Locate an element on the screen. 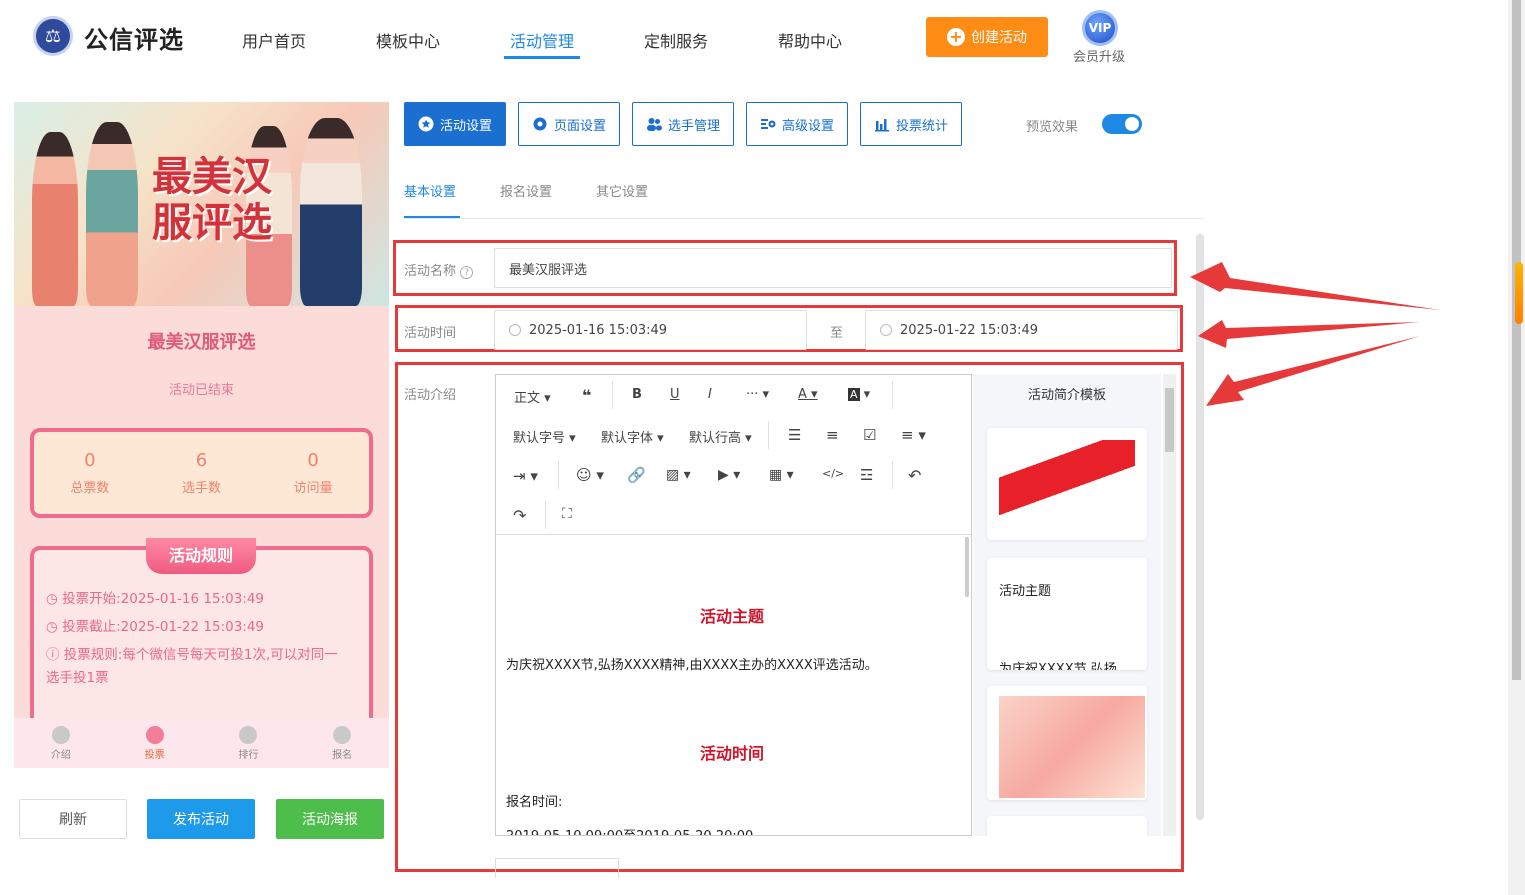 This screenshot has height=895, width=1525. activity-poster-button: 活动海报 is located at coordinates (330, 819).